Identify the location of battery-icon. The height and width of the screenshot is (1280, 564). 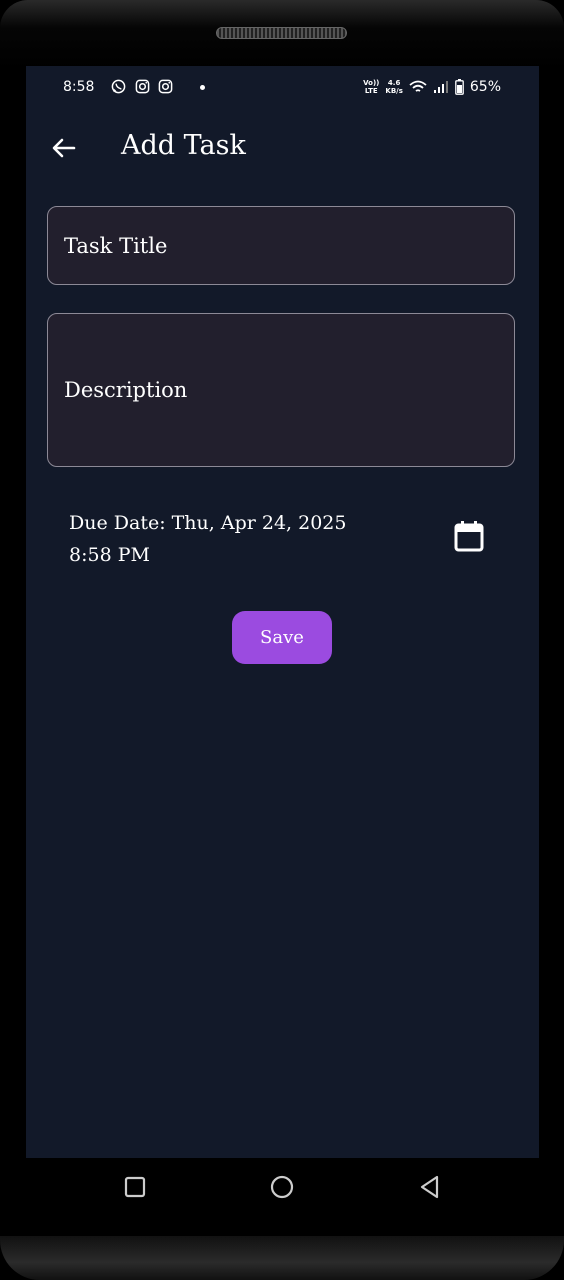
(459, 87).